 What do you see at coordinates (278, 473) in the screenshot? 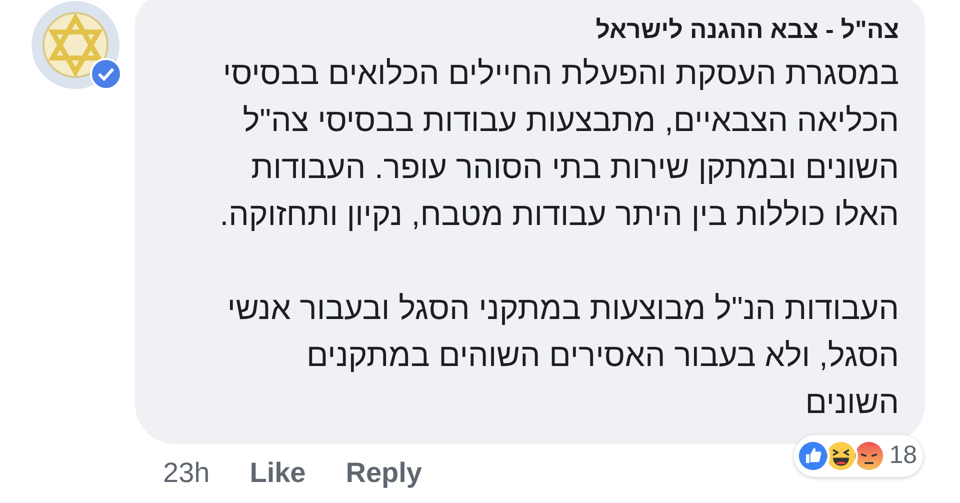
I see `like-link: Like` at bounding box center [278, 473].